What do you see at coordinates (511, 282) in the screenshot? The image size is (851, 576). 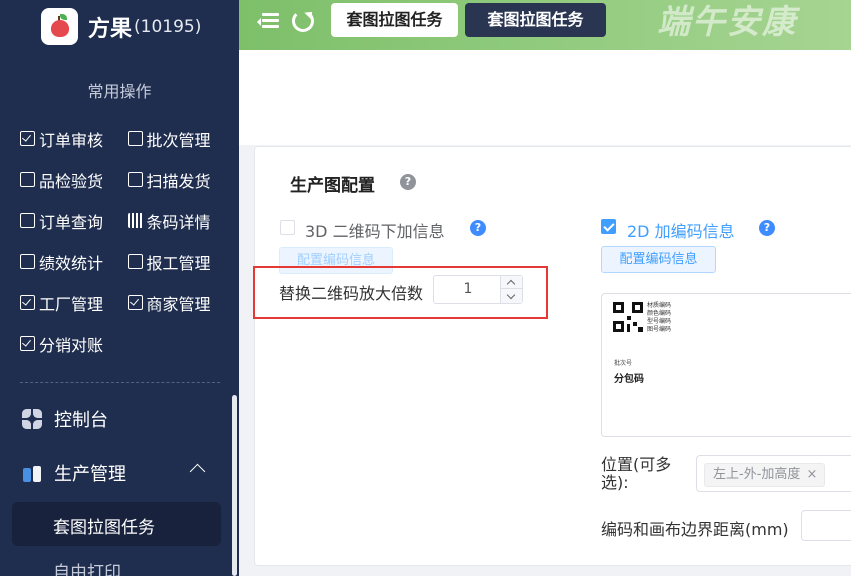 I see `increment-chevron-up-icon` at bounding box center [511, 282].